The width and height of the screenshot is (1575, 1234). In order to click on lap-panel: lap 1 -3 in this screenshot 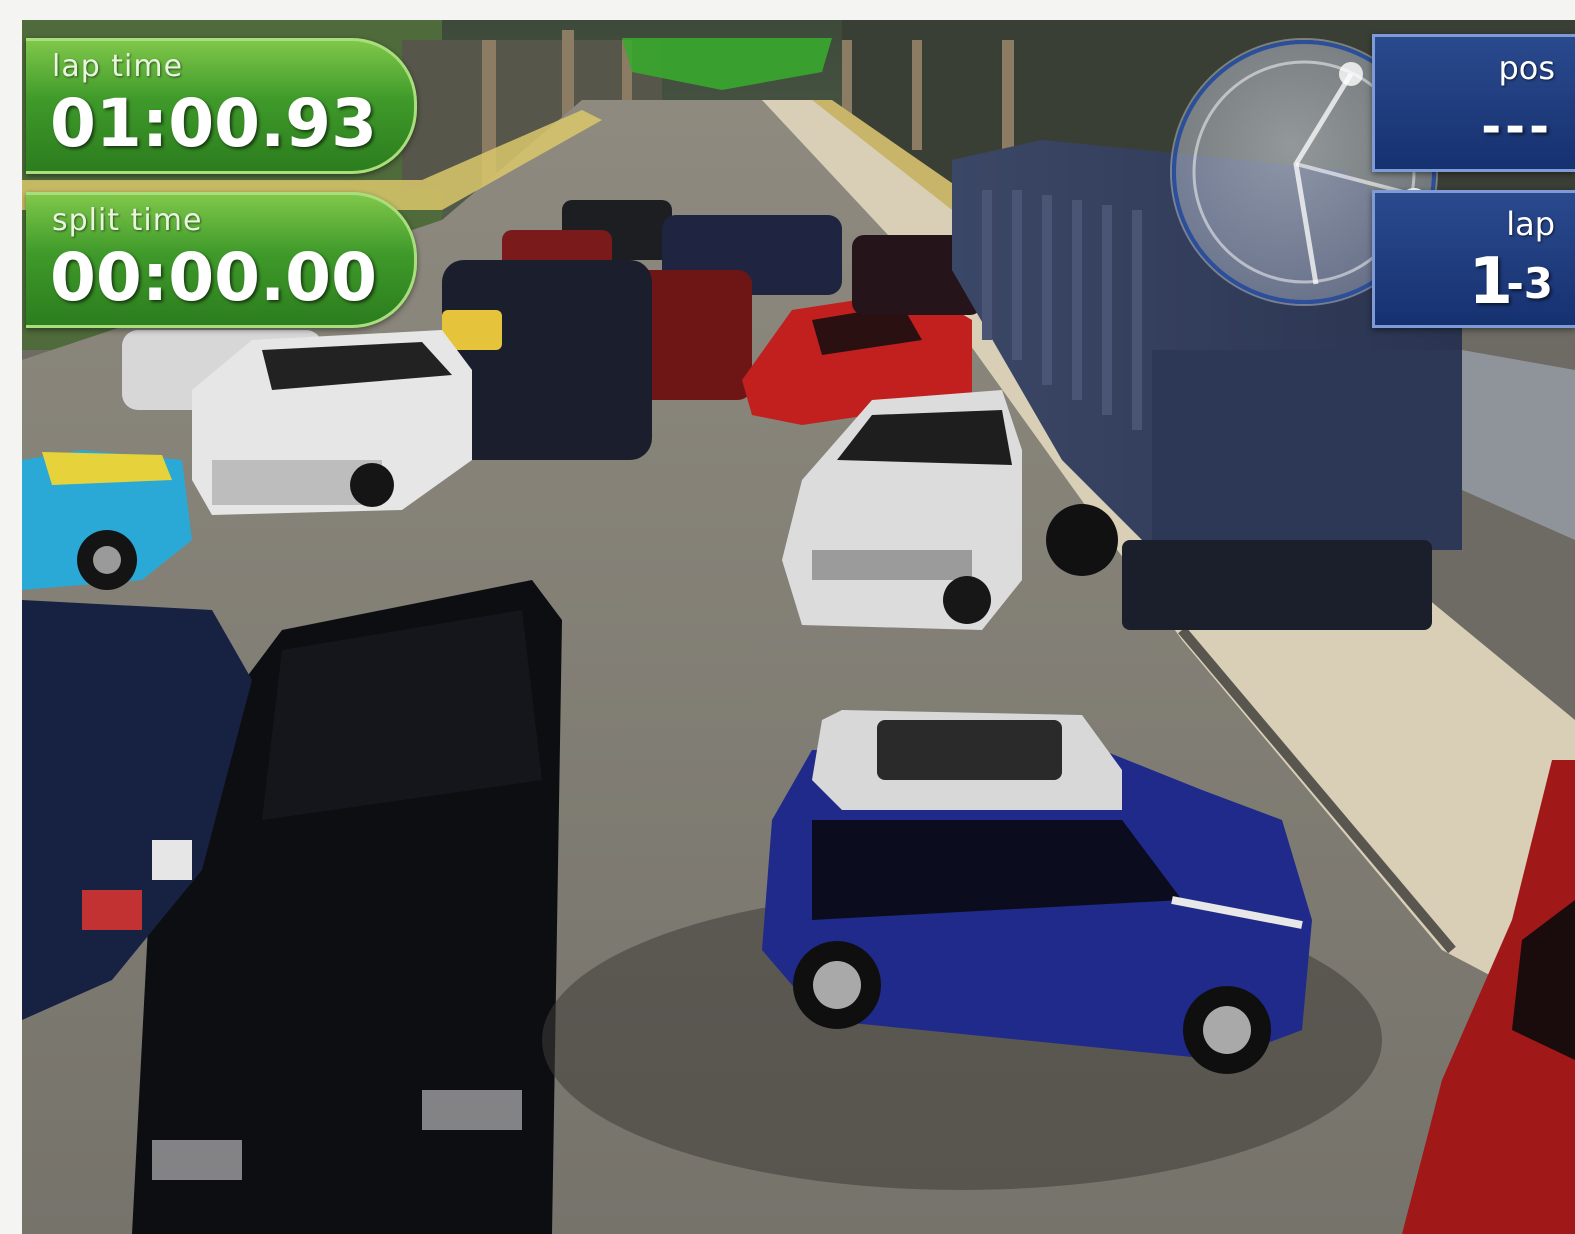, I will do `click(1473, 259)`.